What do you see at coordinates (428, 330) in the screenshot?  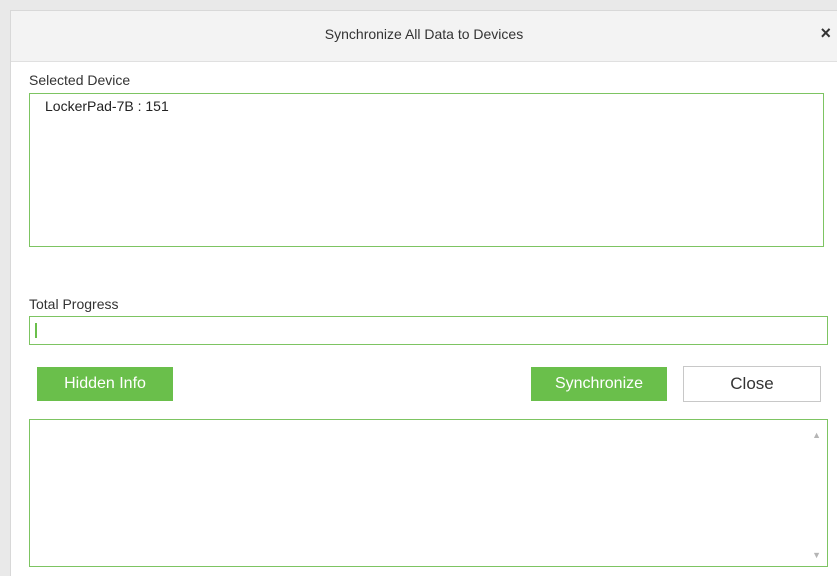 I see `total-progress-bar` at bounding box center [428, 330].